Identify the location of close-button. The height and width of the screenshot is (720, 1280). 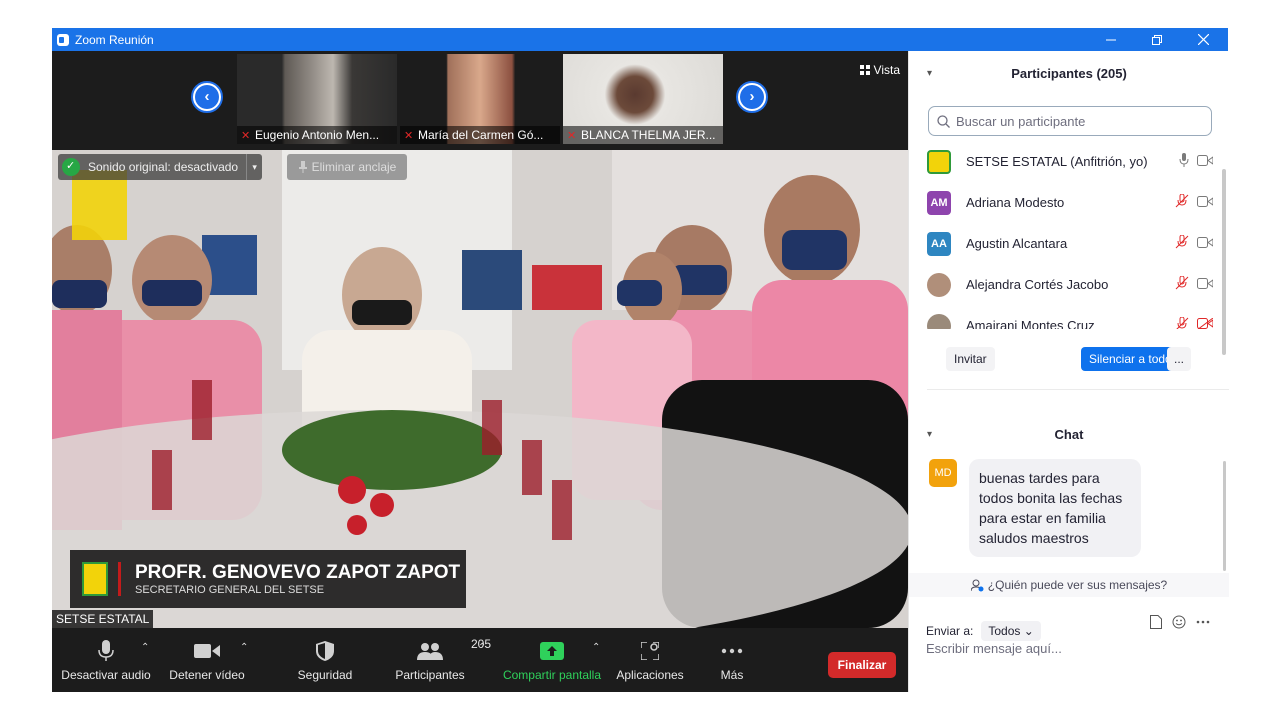
(1203, 39).